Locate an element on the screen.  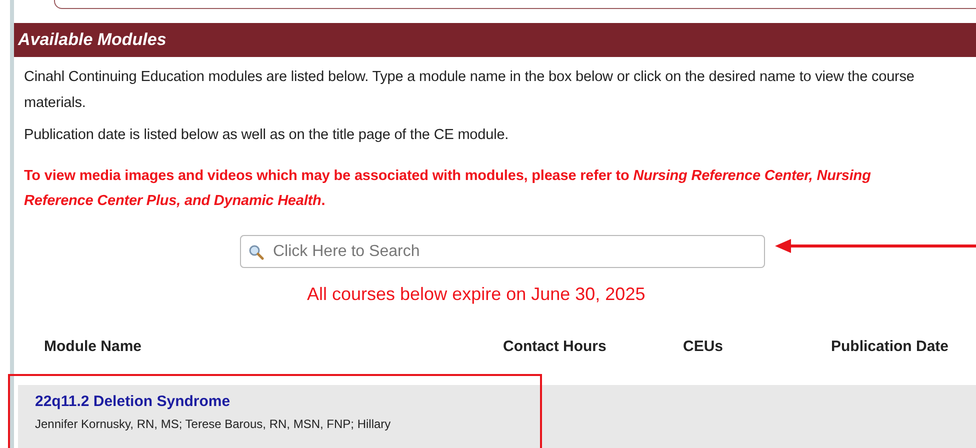
expiry-notice: All courses below expire on June 30, 2025 is located at coordinates (476, 294).